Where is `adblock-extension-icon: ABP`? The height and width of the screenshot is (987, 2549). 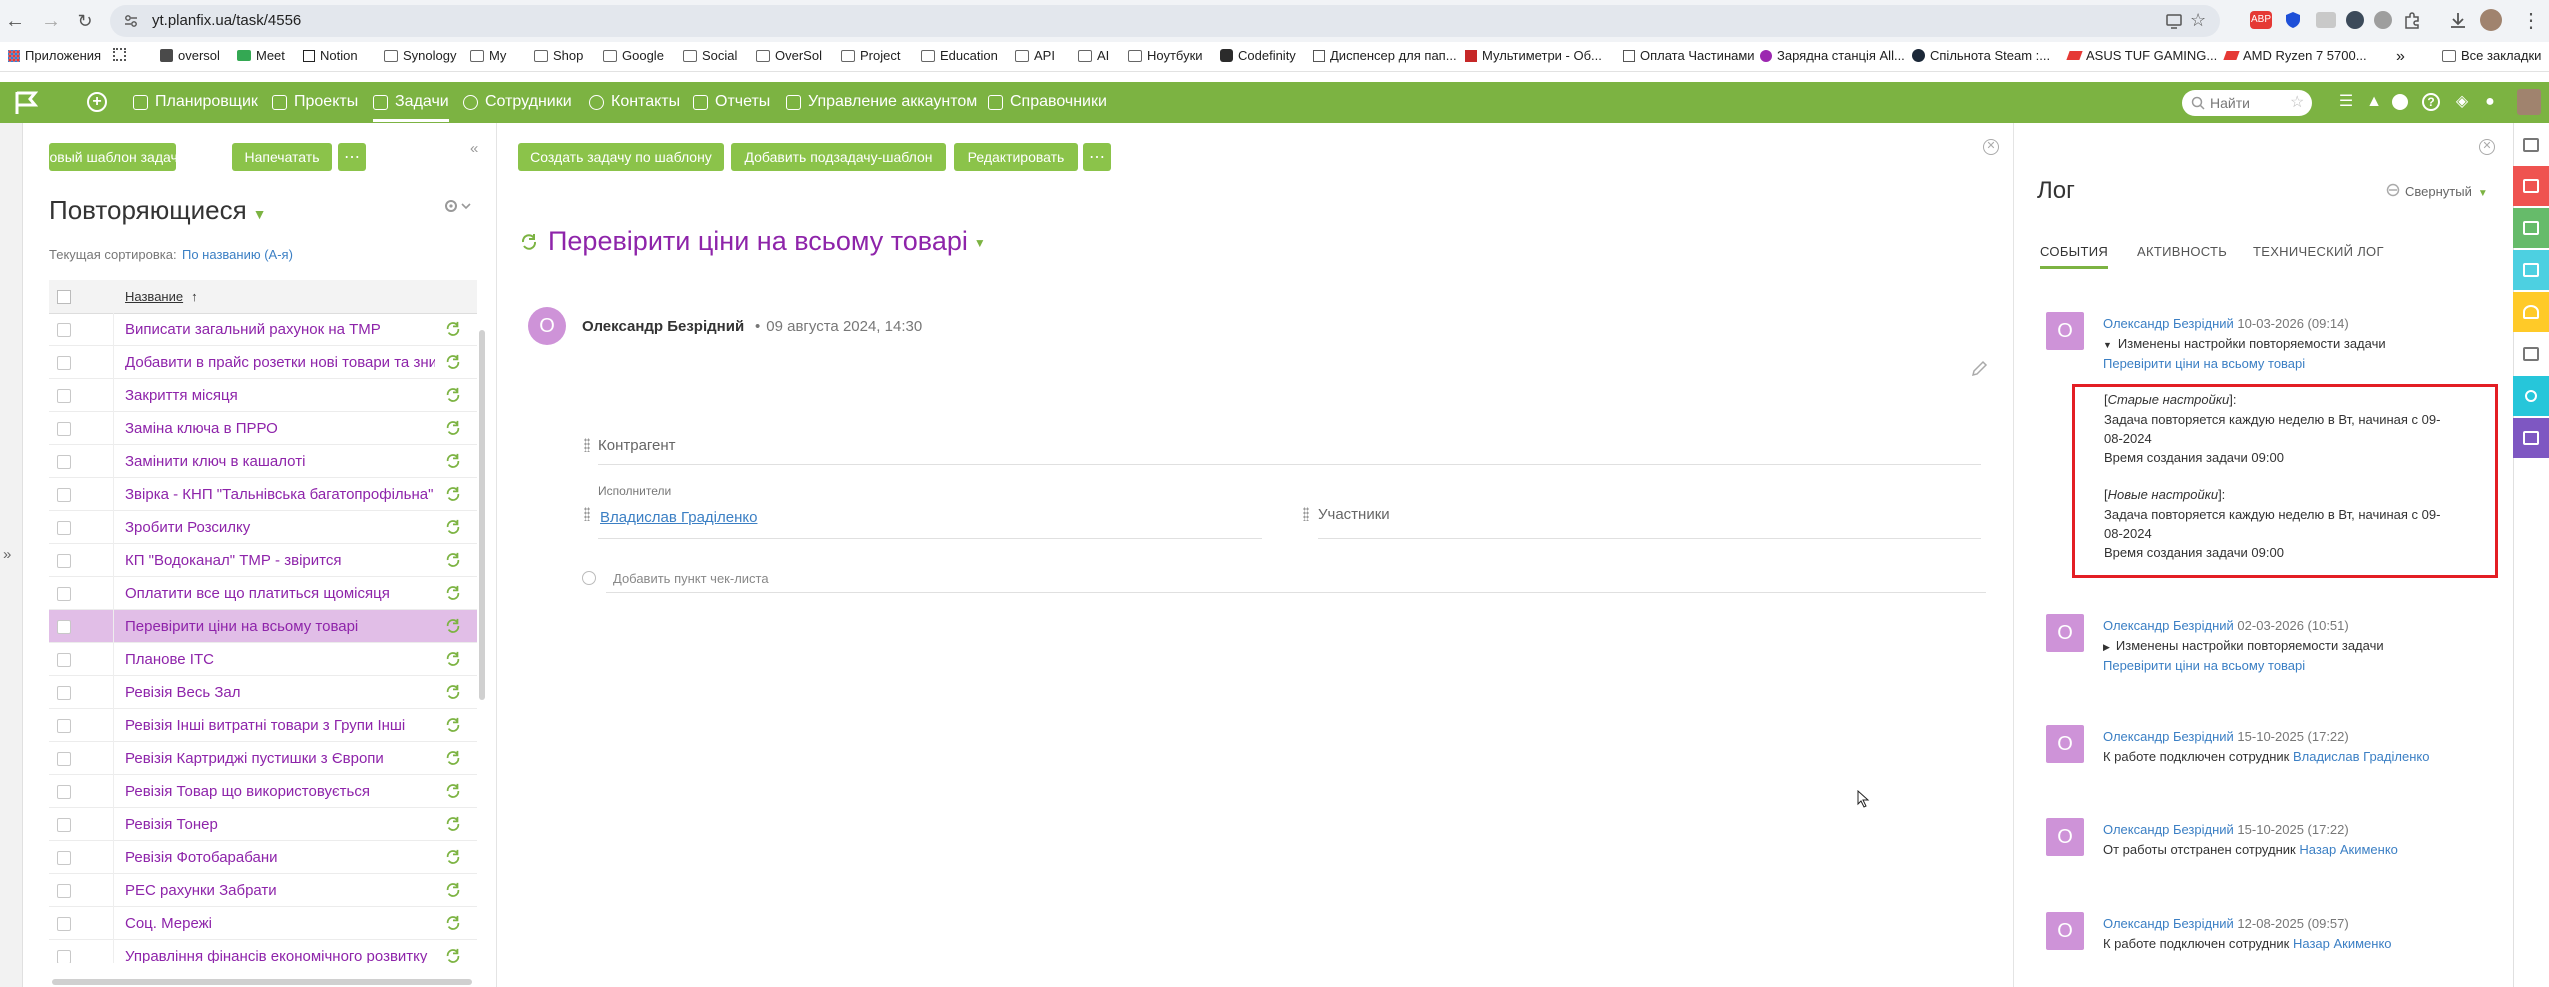
adblock-extension-icon: ABP is located at coordinates (2261, 20).